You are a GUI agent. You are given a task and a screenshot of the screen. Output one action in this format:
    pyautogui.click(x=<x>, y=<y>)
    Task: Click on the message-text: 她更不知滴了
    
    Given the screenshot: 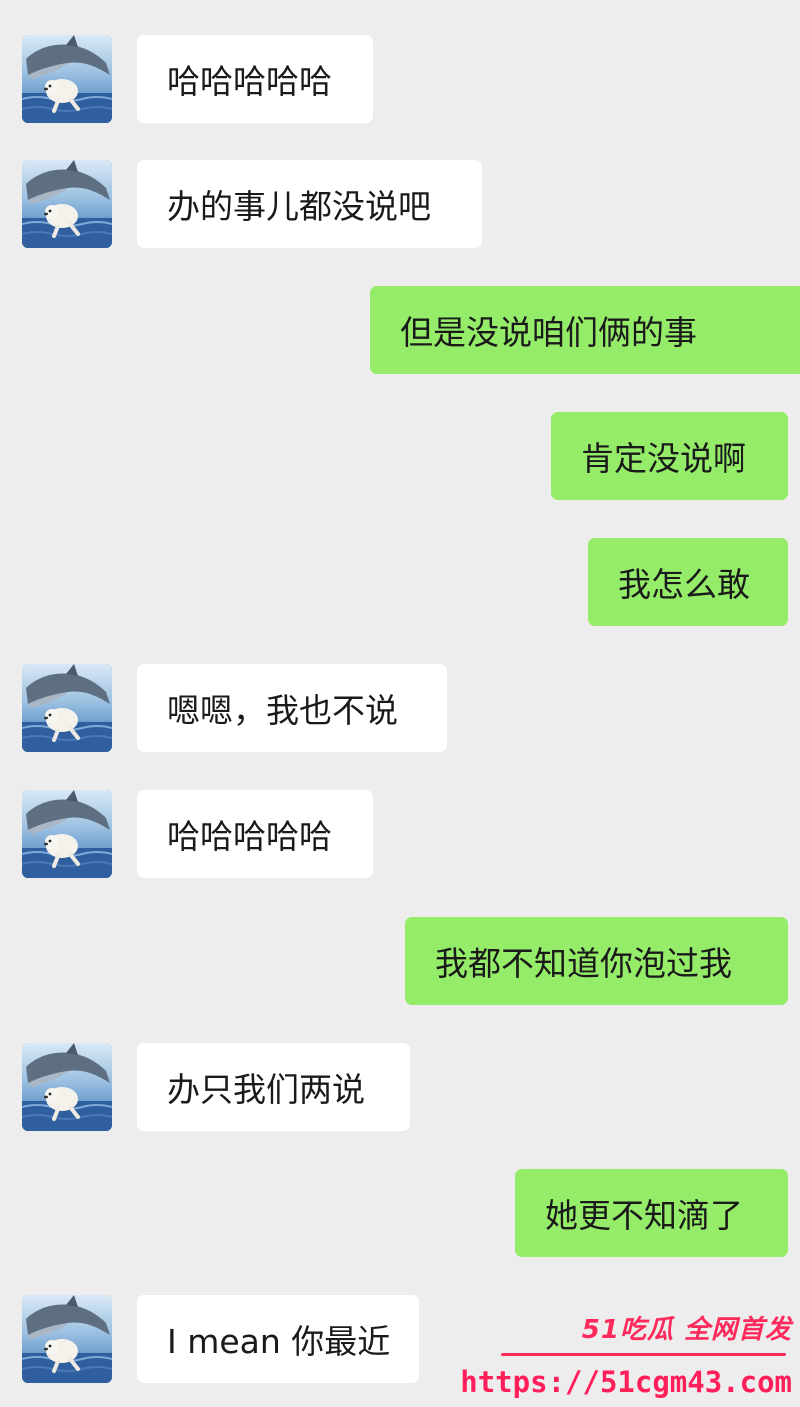 What is the action you would take?
    pyautogui.click(x=644, y=1215)
    